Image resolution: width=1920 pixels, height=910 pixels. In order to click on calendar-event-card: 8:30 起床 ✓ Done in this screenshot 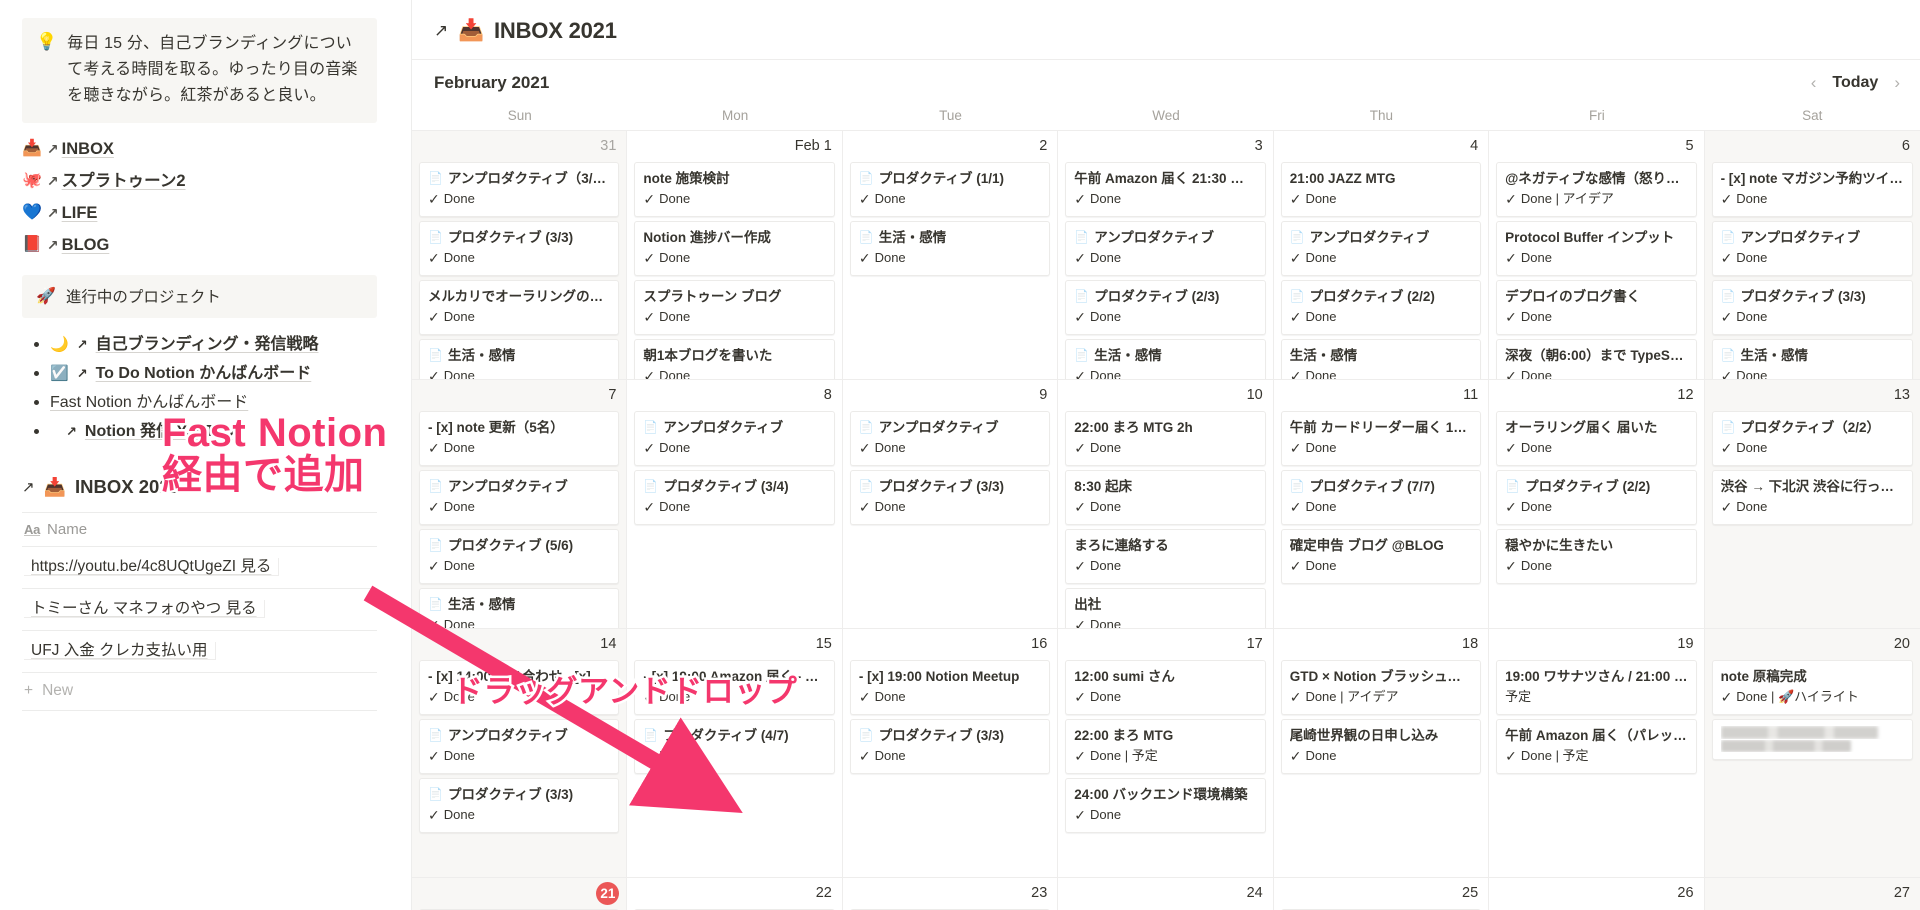, I will do `click(1165, 497)`.